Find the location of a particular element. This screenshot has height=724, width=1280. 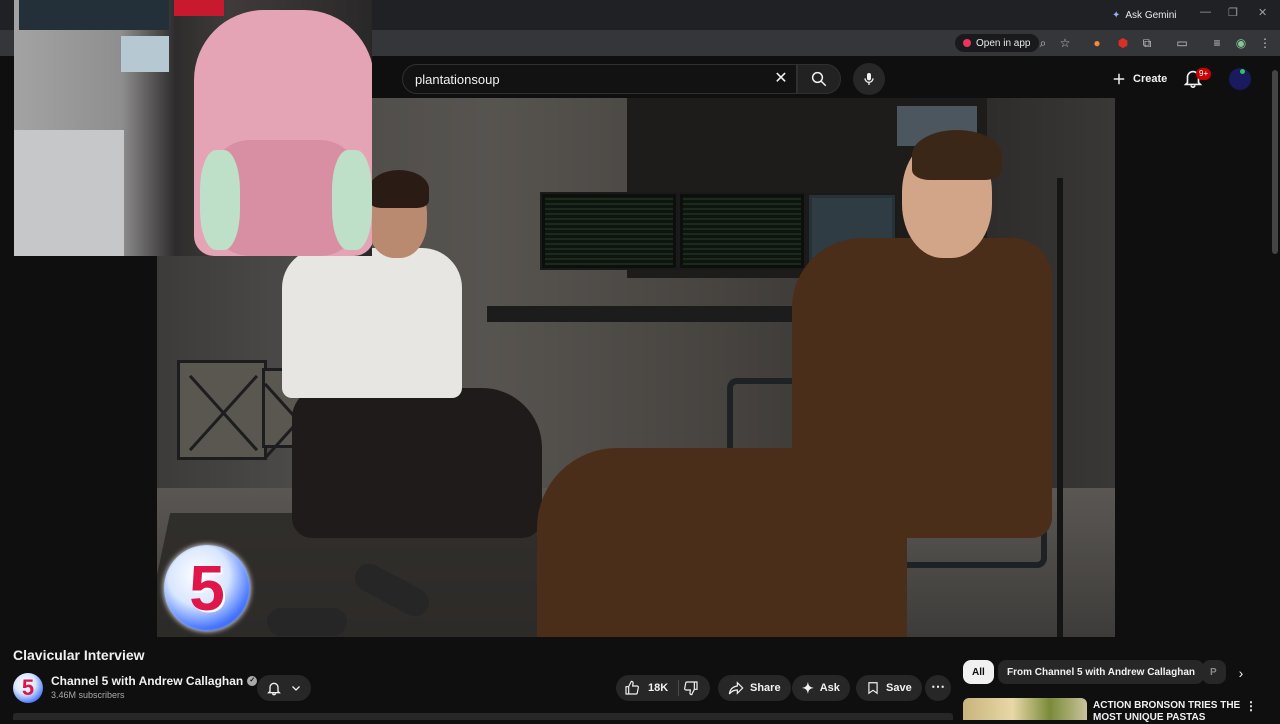

extension-icon: ● is located at coordinates (1097, 43).